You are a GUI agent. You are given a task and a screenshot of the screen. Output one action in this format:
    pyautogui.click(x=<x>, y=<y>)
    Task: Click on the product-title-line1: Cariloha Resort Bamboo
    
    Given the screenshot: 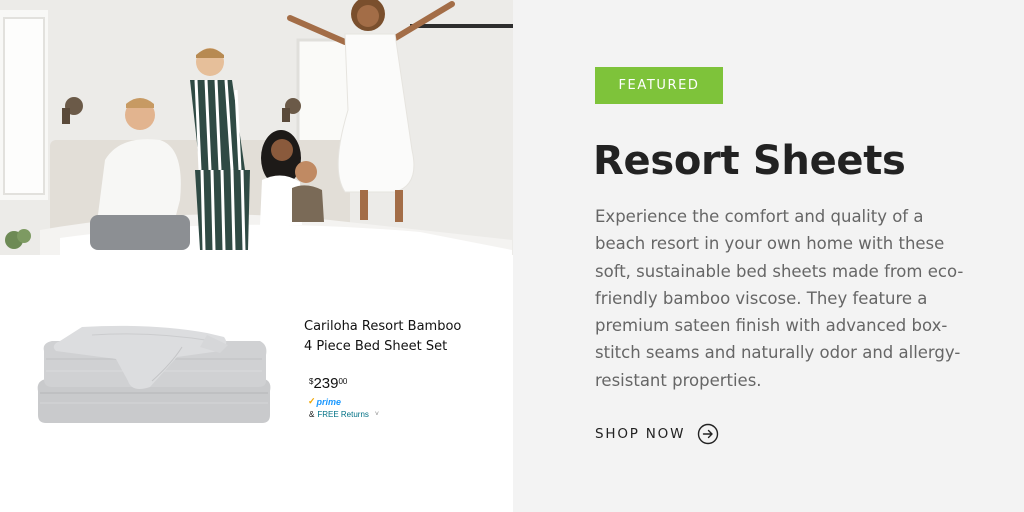 What is the action you would take?
    pyautogui.click(x=404, y=327)
    